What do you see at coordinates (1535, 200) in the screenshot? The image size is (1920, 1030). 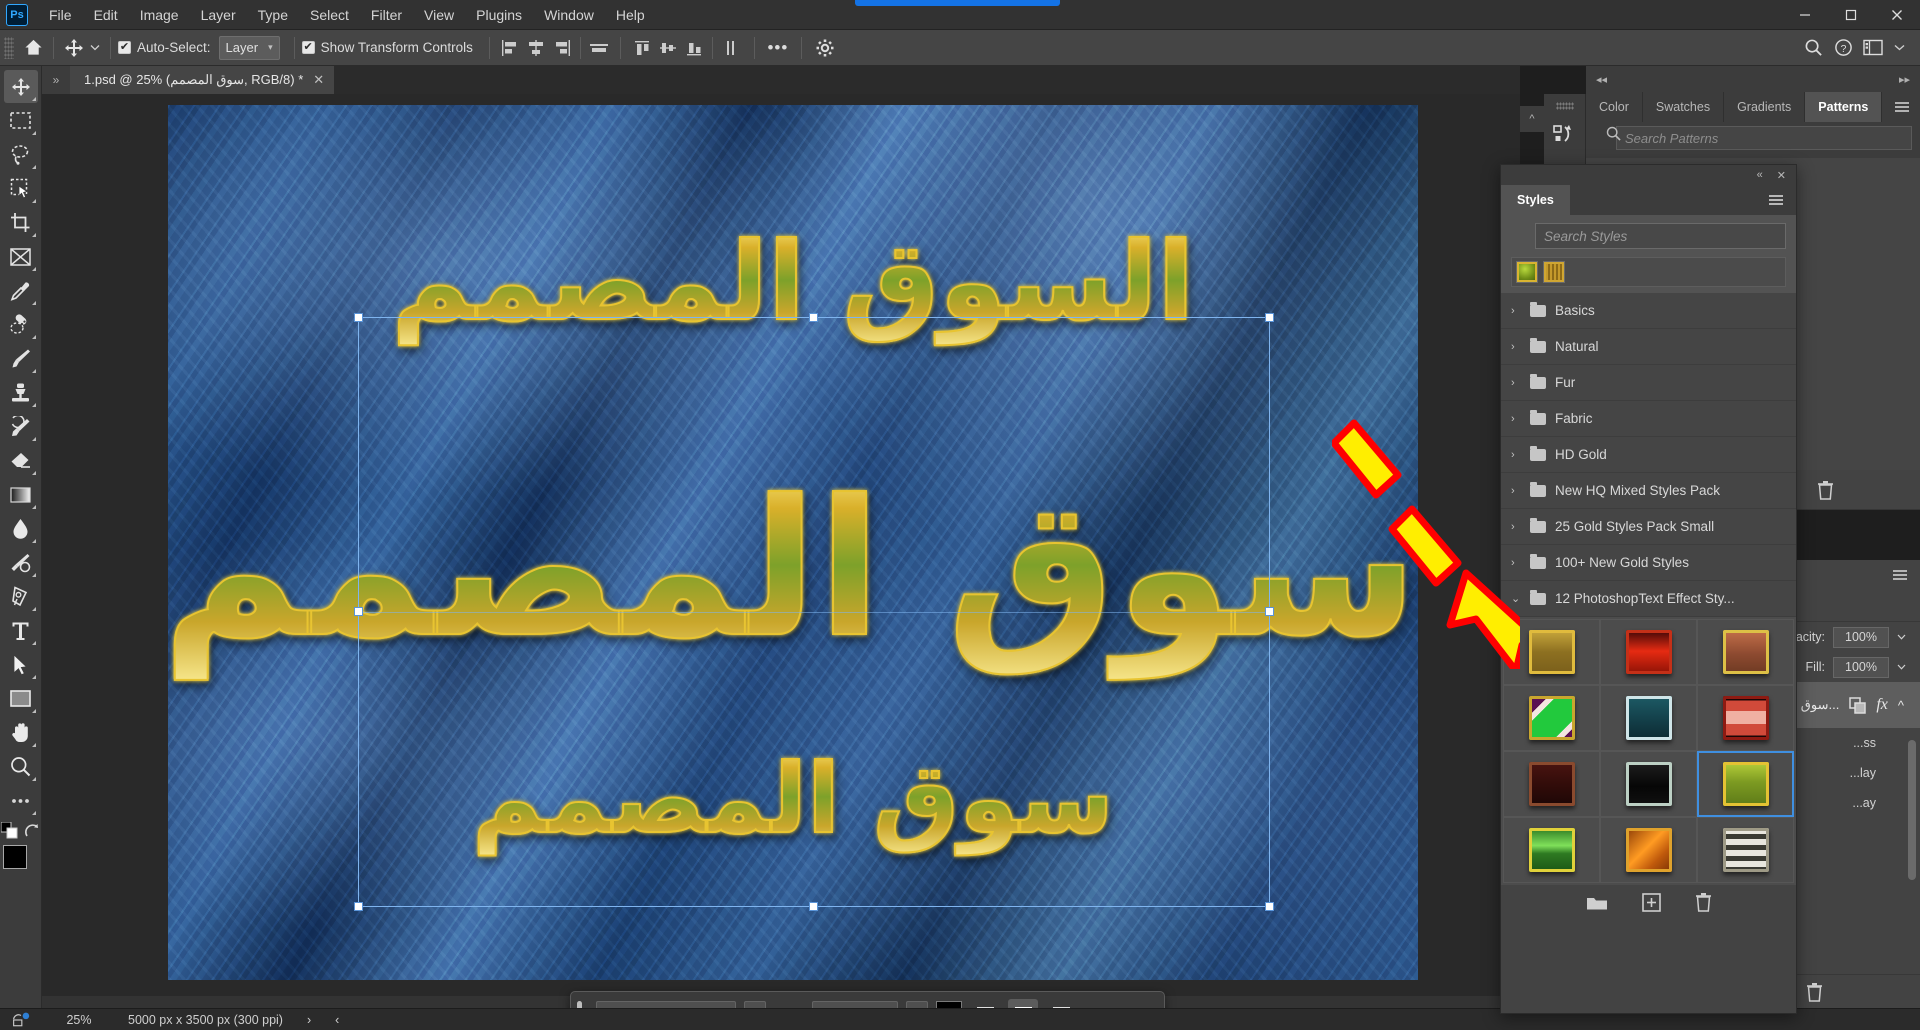 I see `tab-styles: Styles` at bounding box center [1535, 200].